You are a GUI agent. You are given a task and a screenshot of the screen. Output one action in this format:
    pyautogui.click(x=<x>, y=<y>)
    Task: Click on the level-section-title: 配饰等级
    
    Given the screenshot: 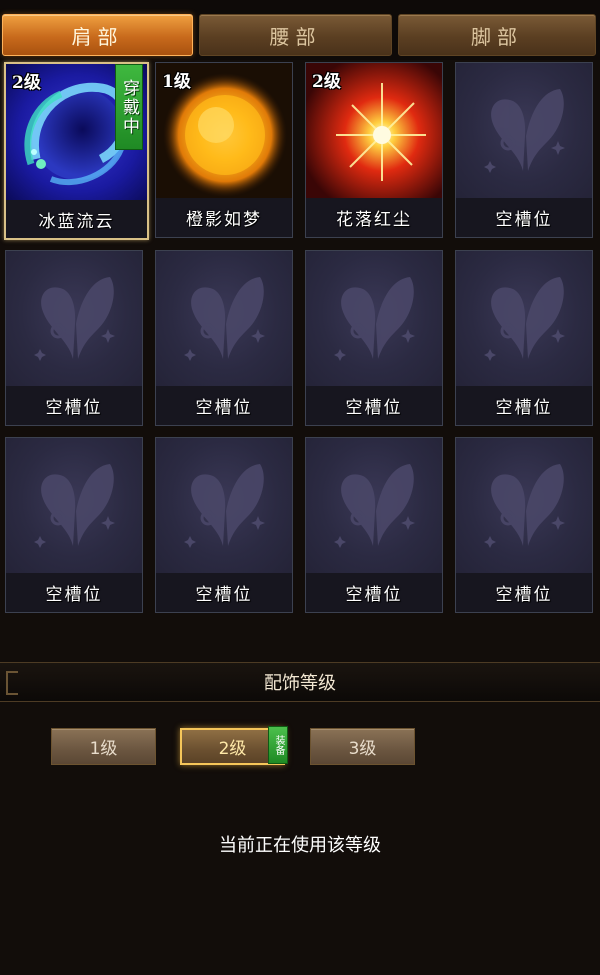 What is the action you would take?
    pyautogui.click(x=300, y=683)
    